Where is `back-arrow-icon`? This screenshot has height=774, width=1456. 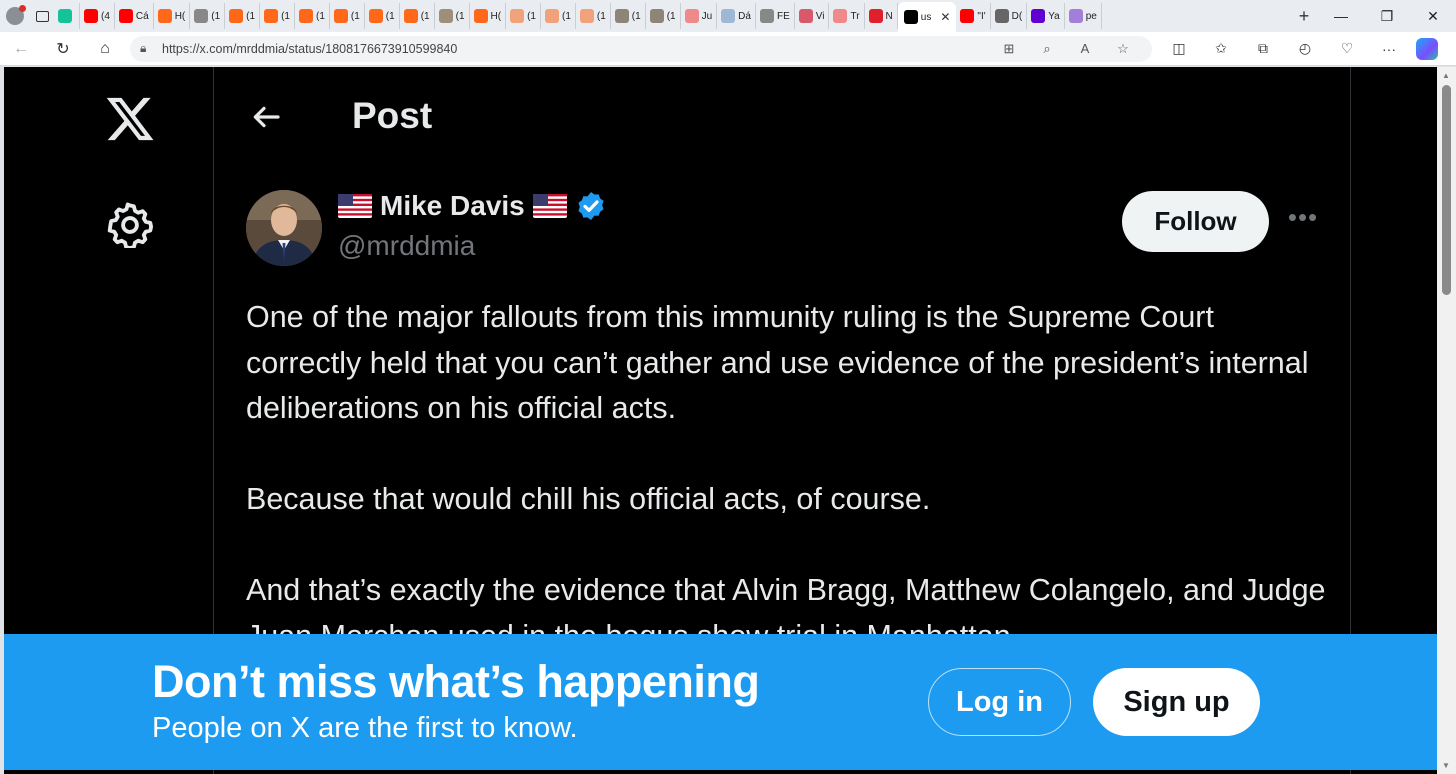 back-arrow-icon is located at coordinates (266, 117).